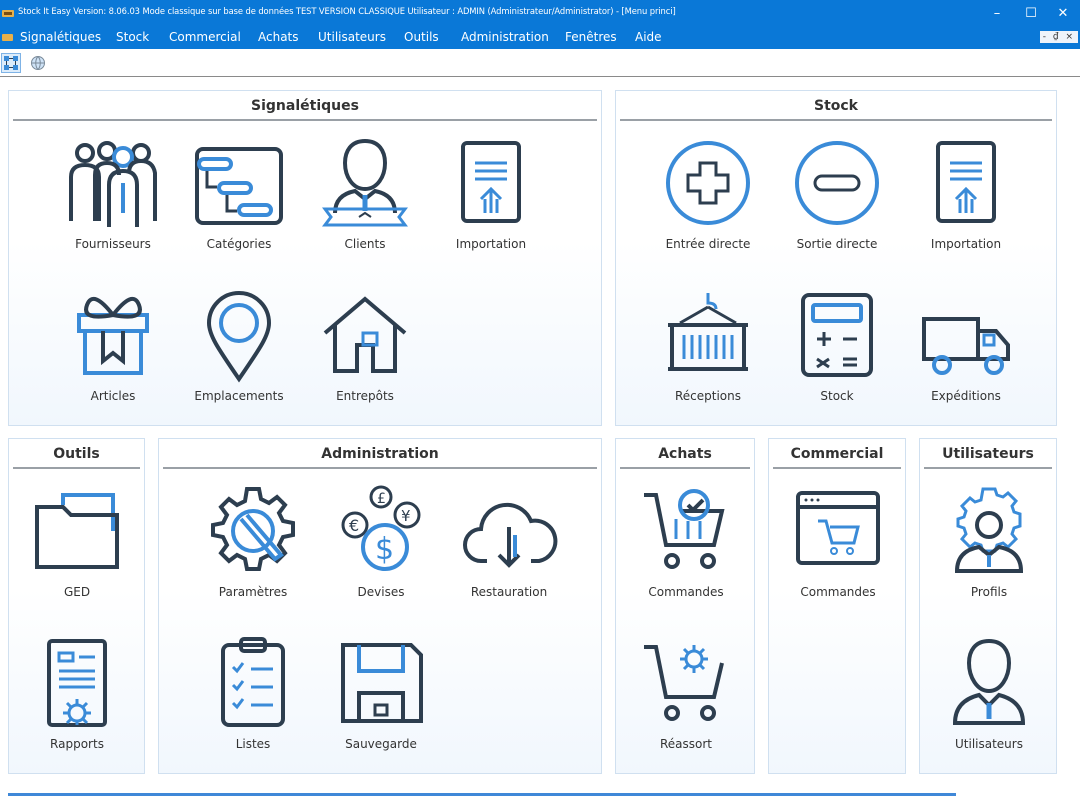 The image size is (1080, 810). Describe the element at coordinates (686, 683) in the screenshot. I see `cart-gear-icon` at that location.